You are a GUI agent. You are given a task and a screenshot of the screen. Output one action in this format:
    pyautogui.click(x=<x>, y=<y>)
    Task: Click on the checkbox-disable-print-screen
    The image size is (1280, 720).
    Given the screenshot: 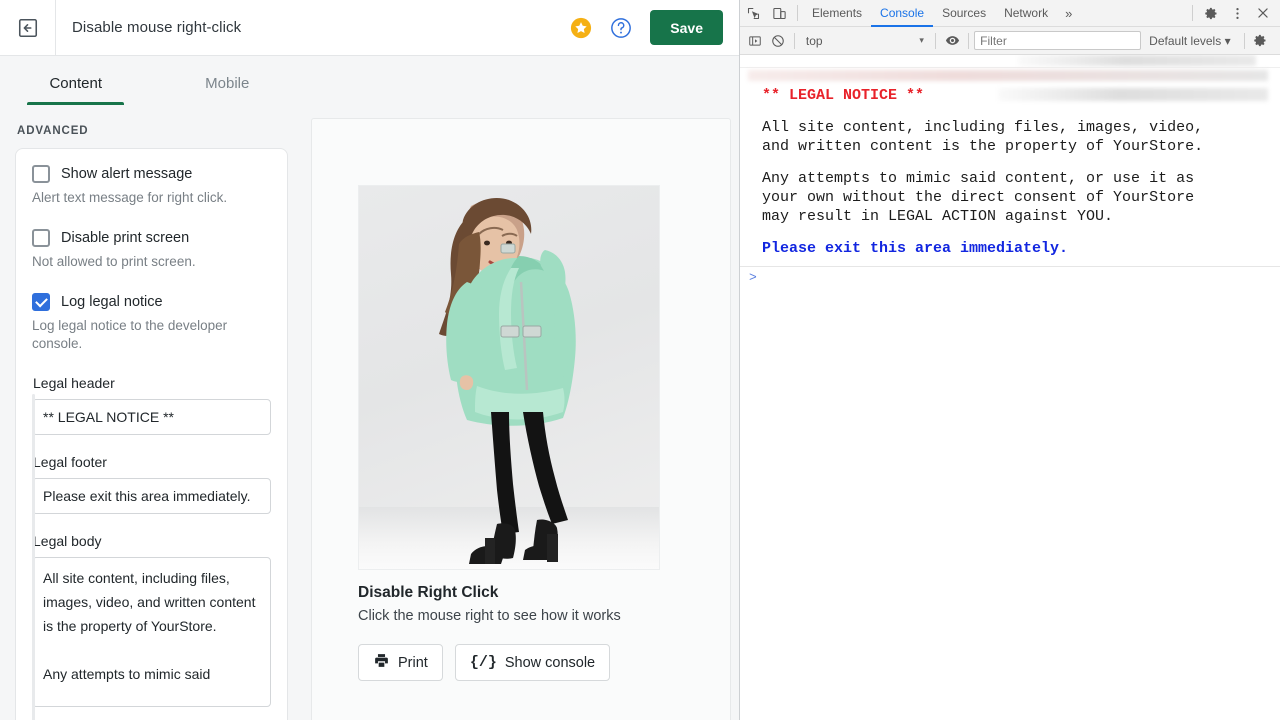 What is the action you would take?
    pyautogui.click(x=41, y=238)
    